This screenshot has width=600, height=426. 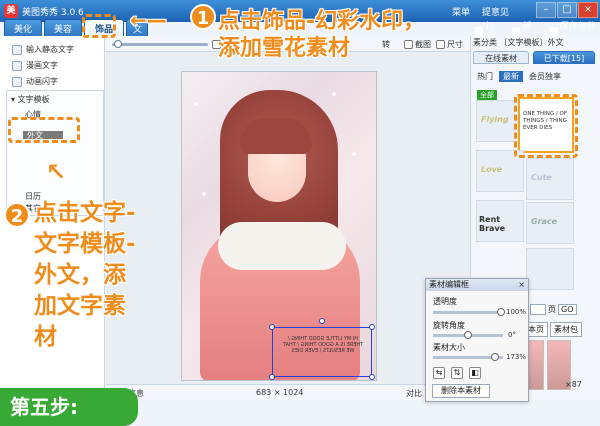 I want to click on speech-bubble-icon, so click(x=17, y=65).